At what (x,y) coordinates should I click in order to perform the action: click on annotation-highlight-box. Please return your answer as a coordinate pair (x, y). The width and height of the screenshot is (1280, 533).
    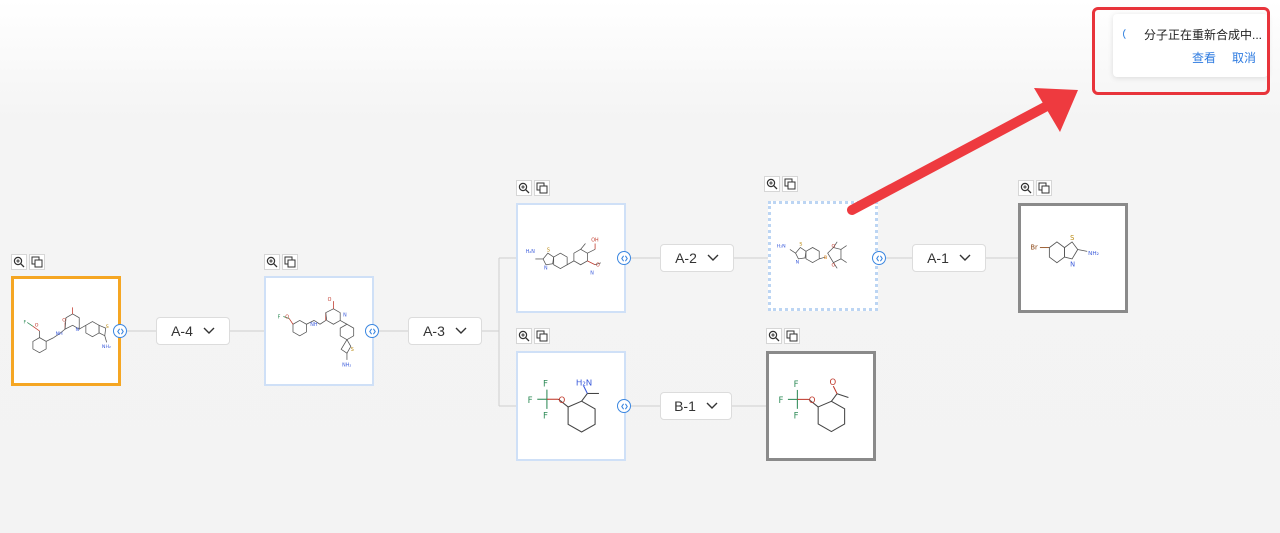
    Looking at the image, I should click on (1181, 51).